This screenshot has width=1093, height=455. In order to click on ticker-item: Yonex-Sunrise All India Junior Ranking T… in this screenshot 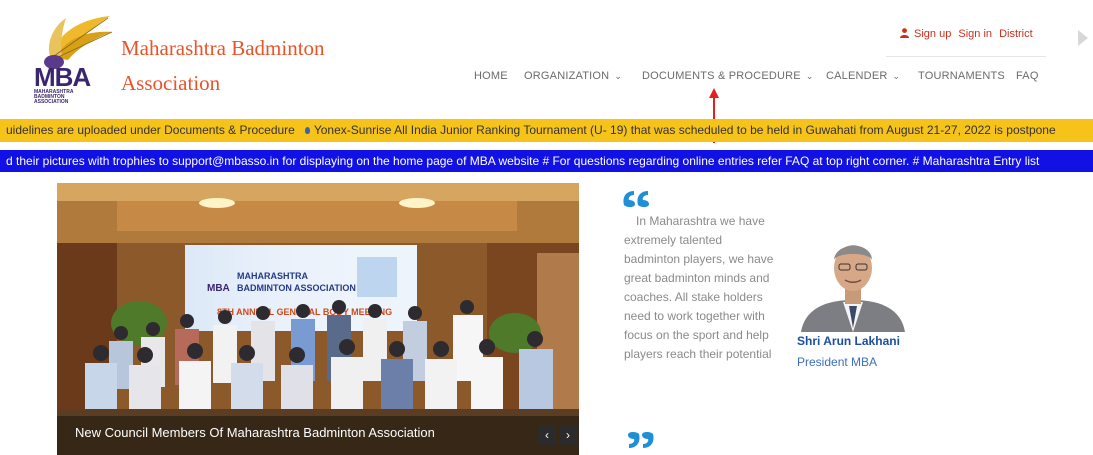, I will do `click(685, 130)`.